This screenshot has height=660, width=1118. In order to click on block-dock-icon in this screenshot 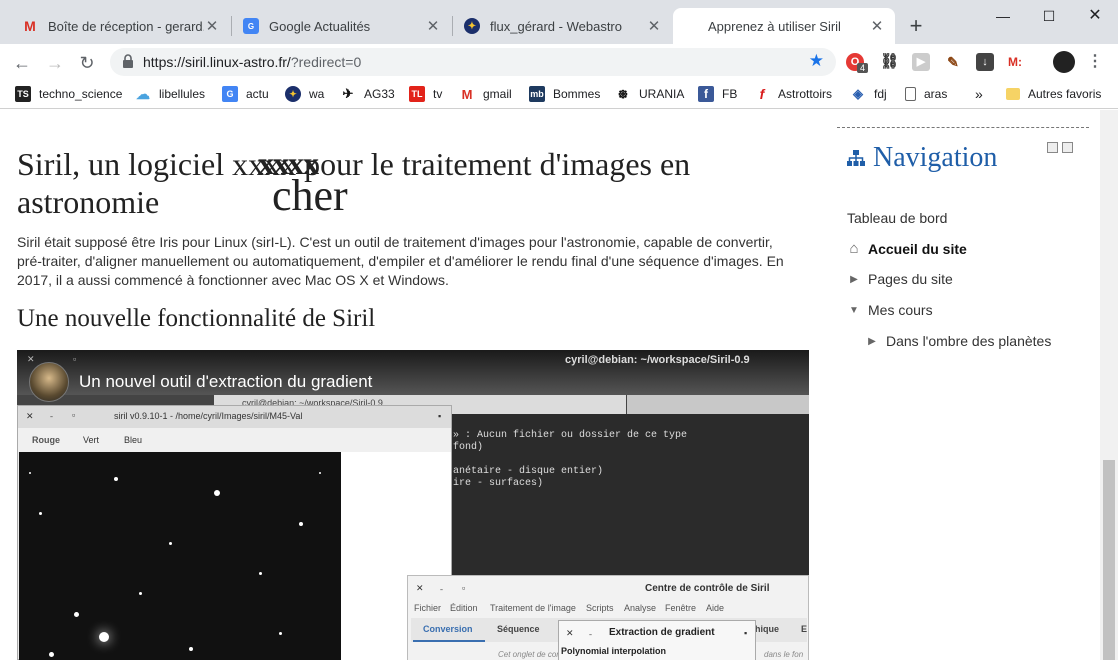, I will do `click(1067, 147)`.